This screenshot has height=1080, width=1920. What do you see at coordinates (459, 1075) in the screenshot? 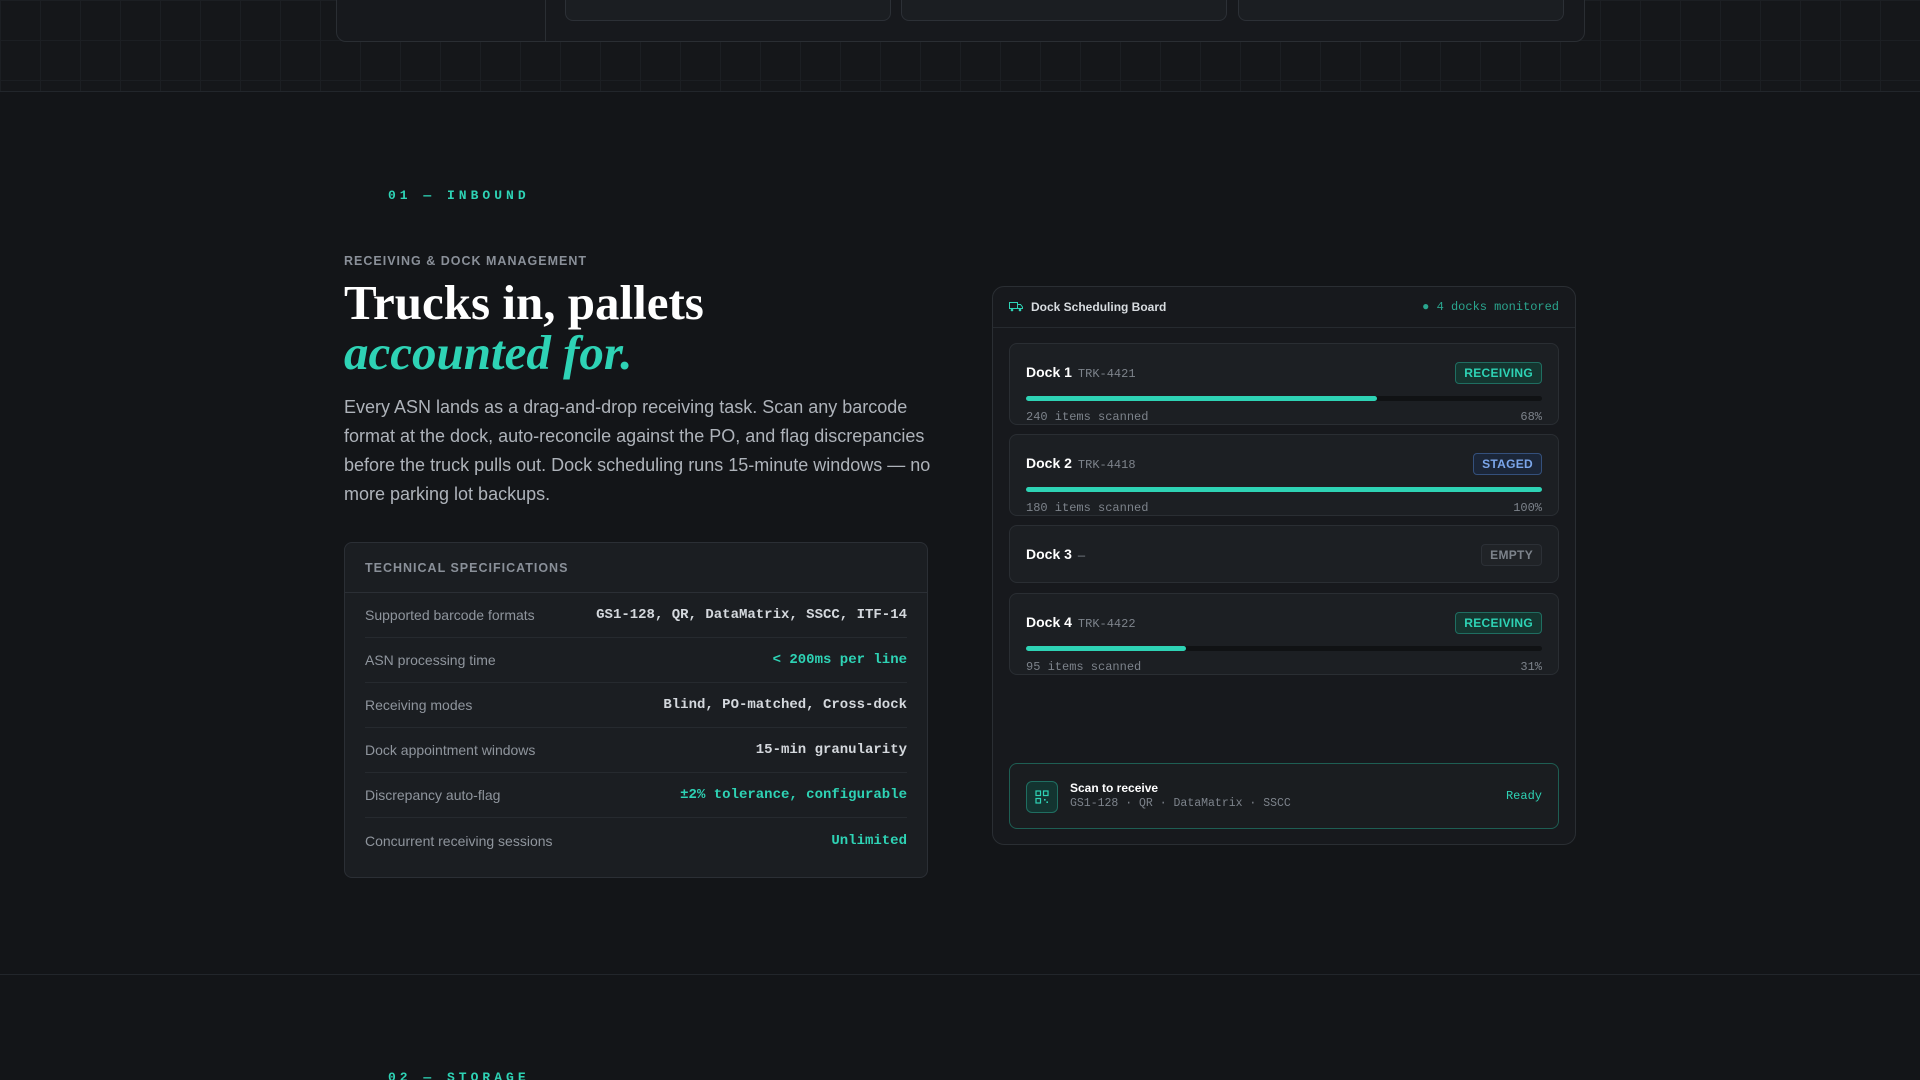
I see `next-section-eyebrow: 02 — STORAGE` at bounding box center [459, 1075].